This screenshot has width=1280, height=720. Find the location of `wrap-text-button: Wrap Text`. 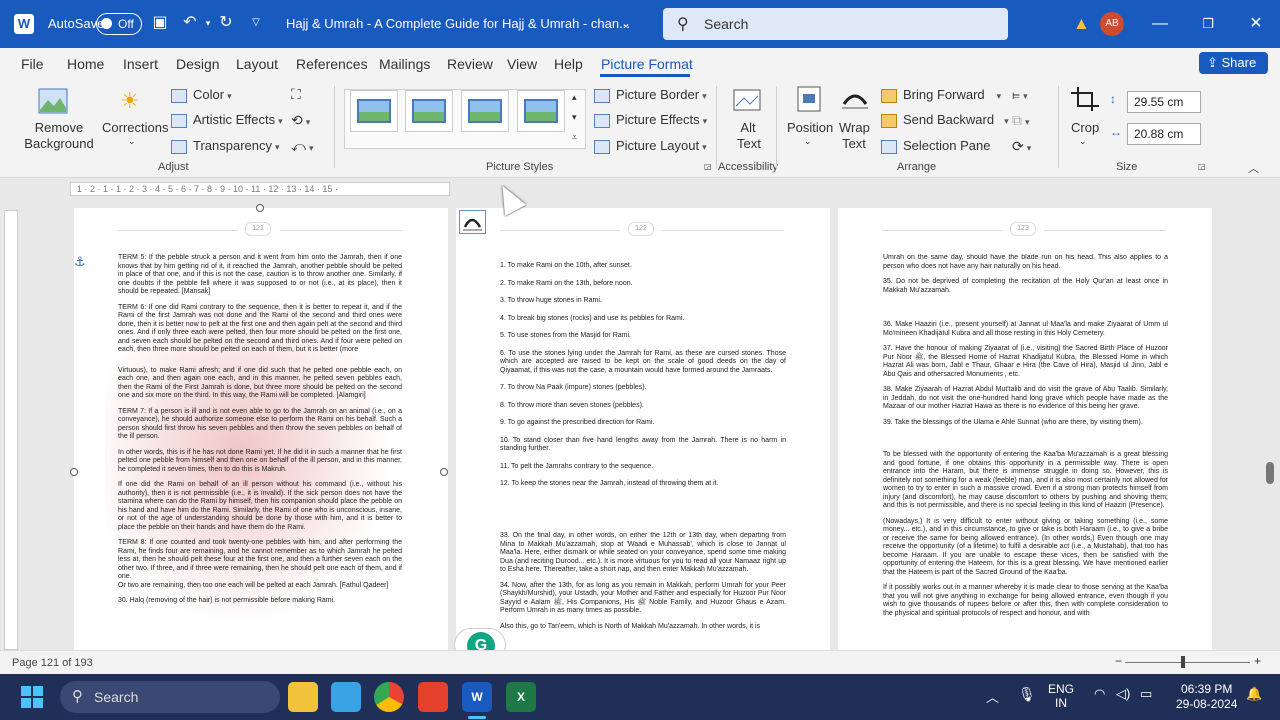

wrap-text-button: Wrap Text is located at coordinates (854, 136).